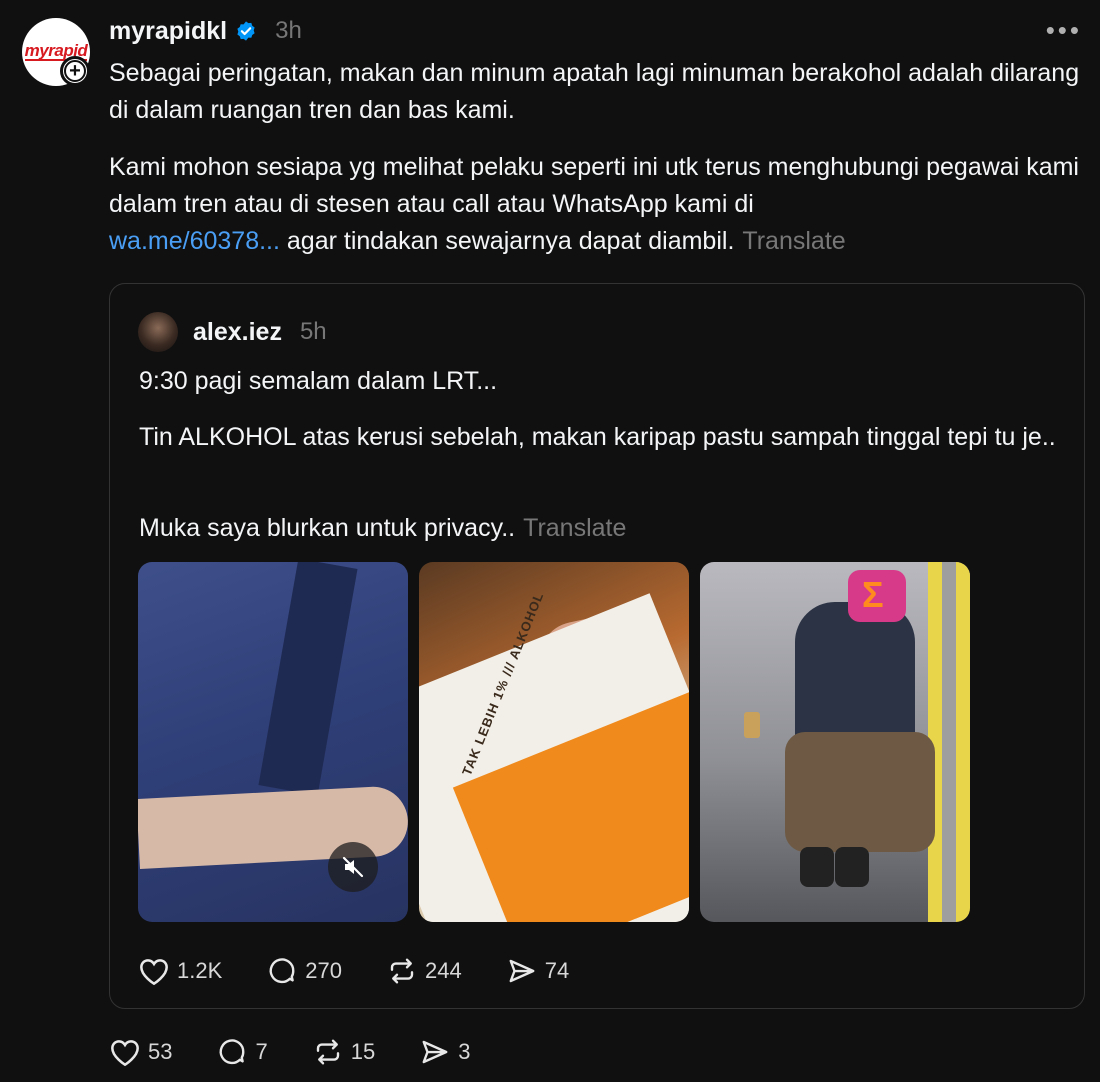  Describe the element at coordinates (246, 31) in the screenshot. I see `verified-badge-icon` at that location.